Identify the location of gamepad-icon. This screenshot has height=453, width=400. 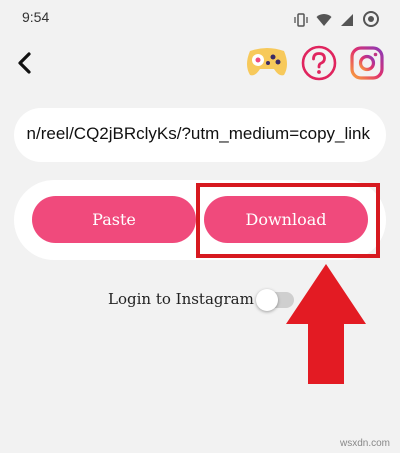
(267, 62).